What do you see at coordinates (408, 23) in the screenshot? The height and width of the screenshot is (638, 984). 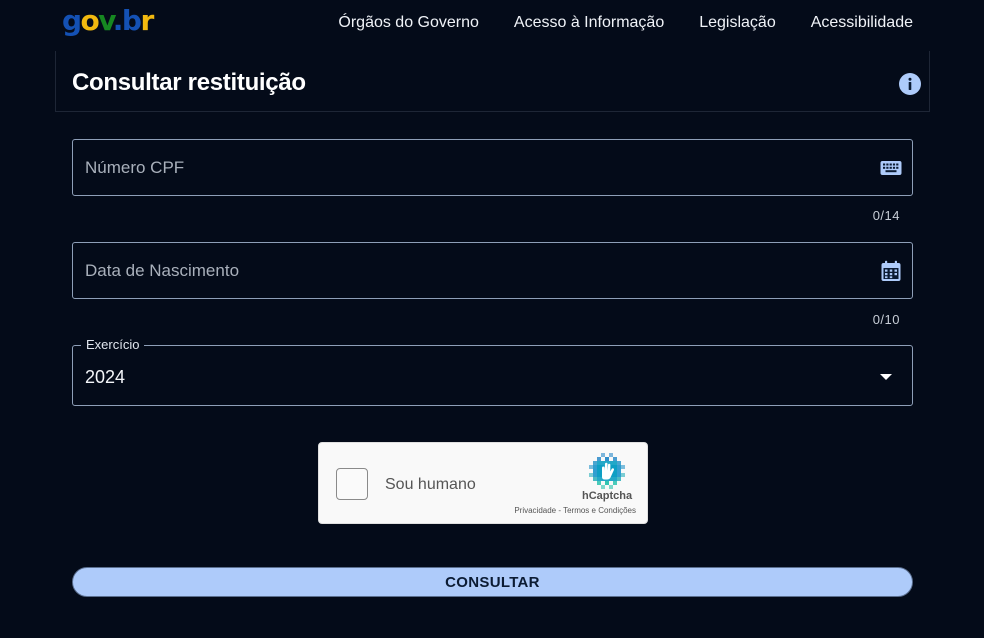 I see `nav-orgaos-governo: Órgãos do Governo` at bounding box center [408, 23].